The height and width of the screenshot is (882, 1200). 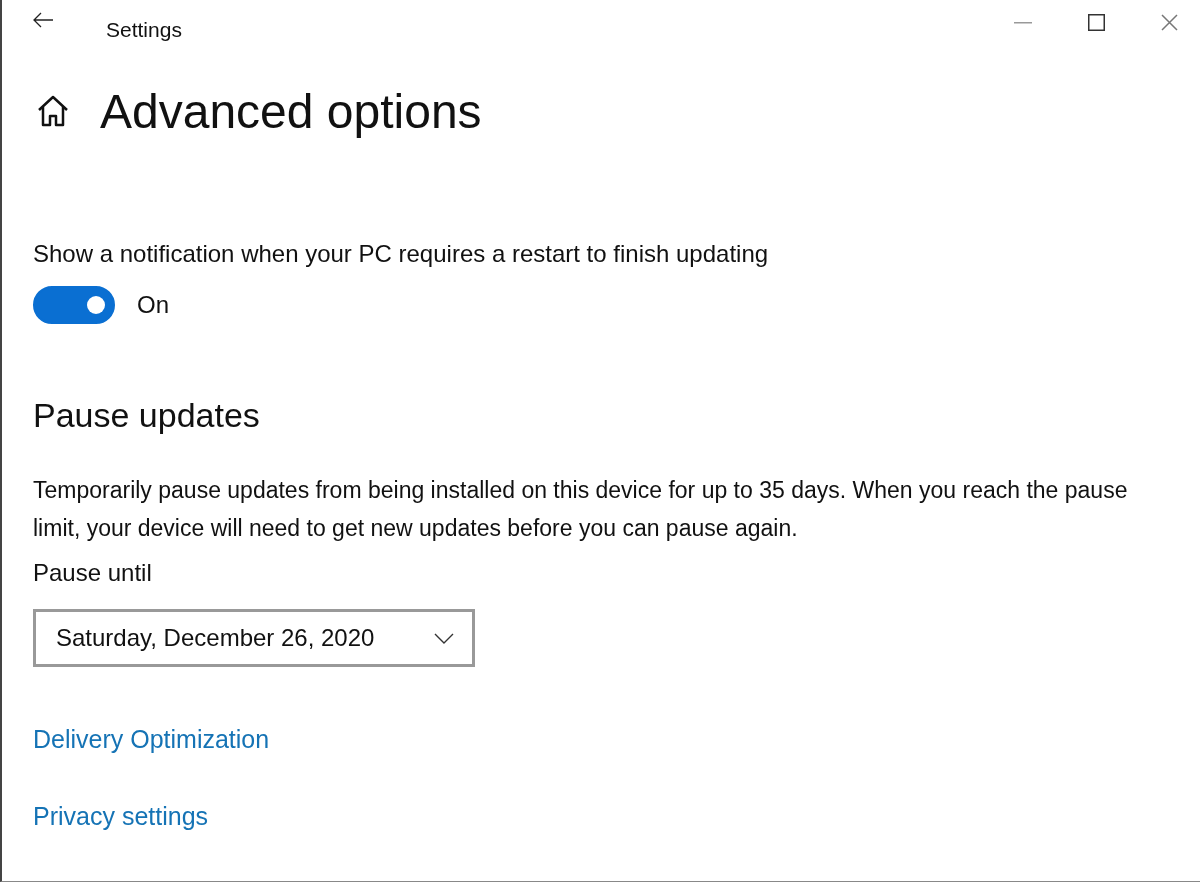 I want to click on window-title: Settings, so click(x=144, y=30).